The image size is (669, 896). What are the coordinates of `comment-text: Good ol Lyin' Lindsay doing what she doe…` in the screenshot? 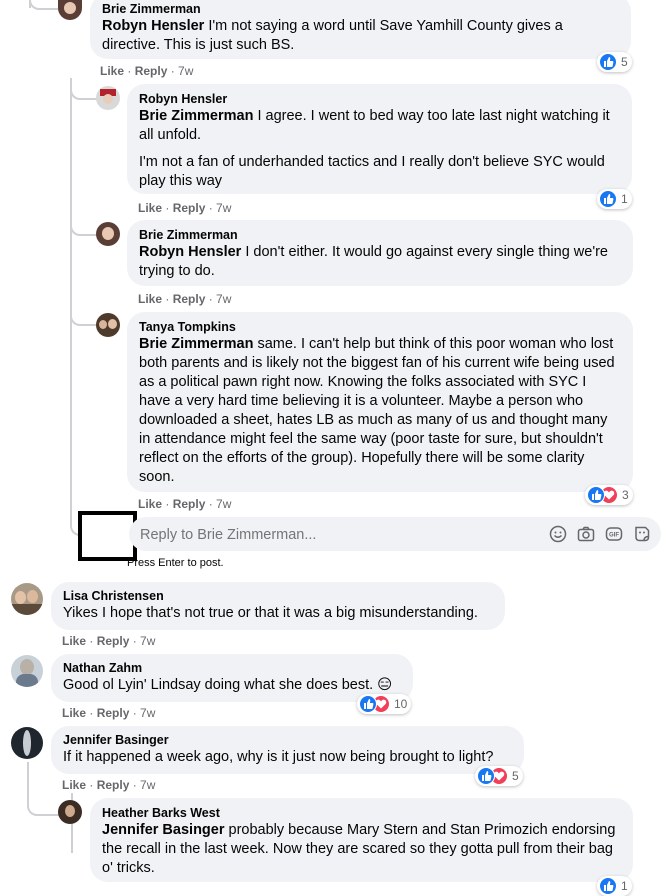 It's located at (228, 685).